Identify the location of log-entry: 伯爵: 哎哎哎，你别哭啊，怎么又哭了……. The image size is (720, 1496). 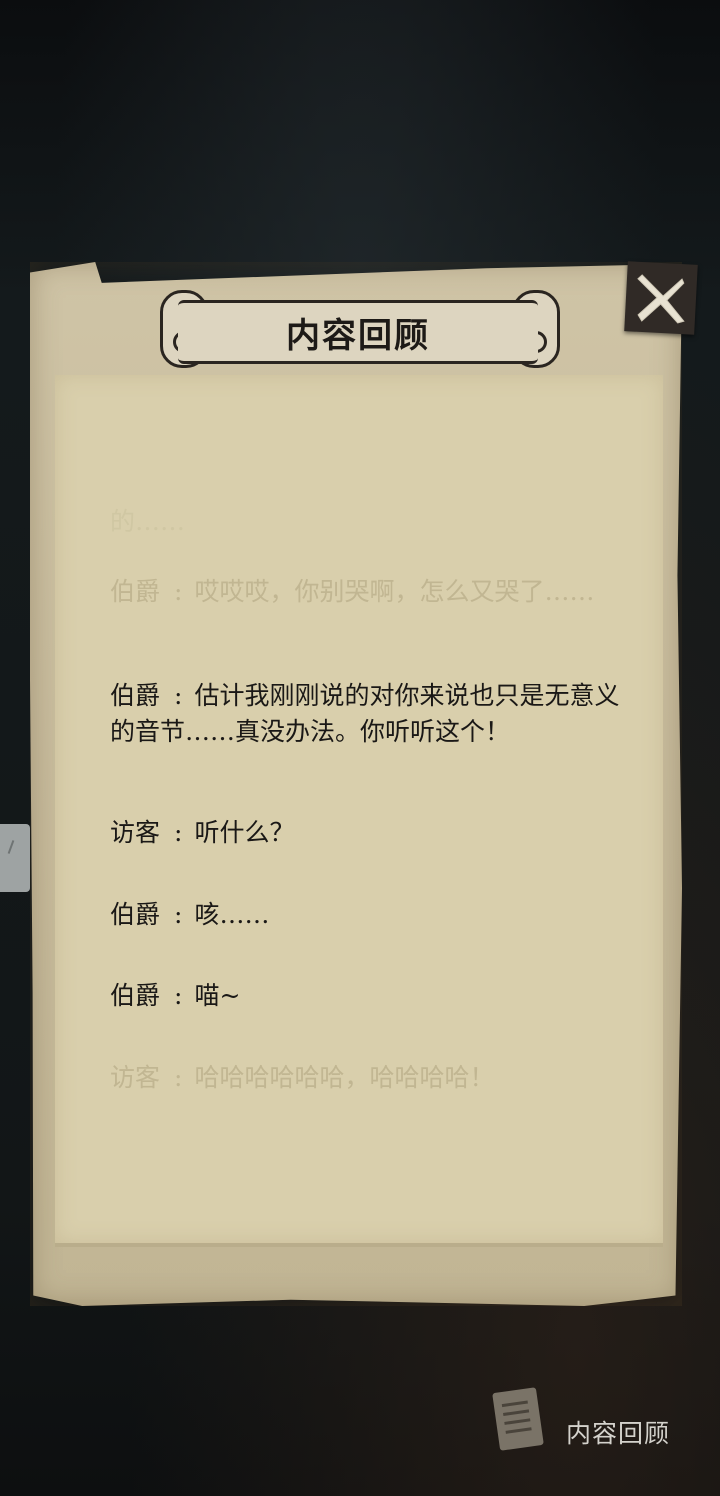
(352, 591).